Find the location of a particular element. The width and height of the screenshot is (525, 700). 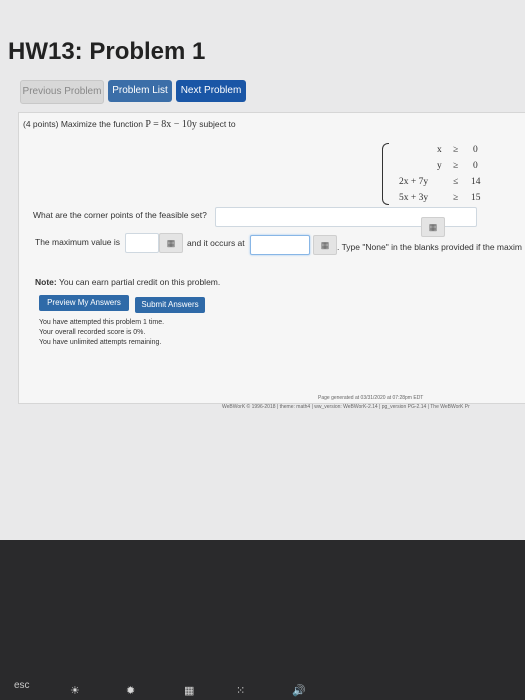

points-label: (4 points) is located at coordinates (41, 124).